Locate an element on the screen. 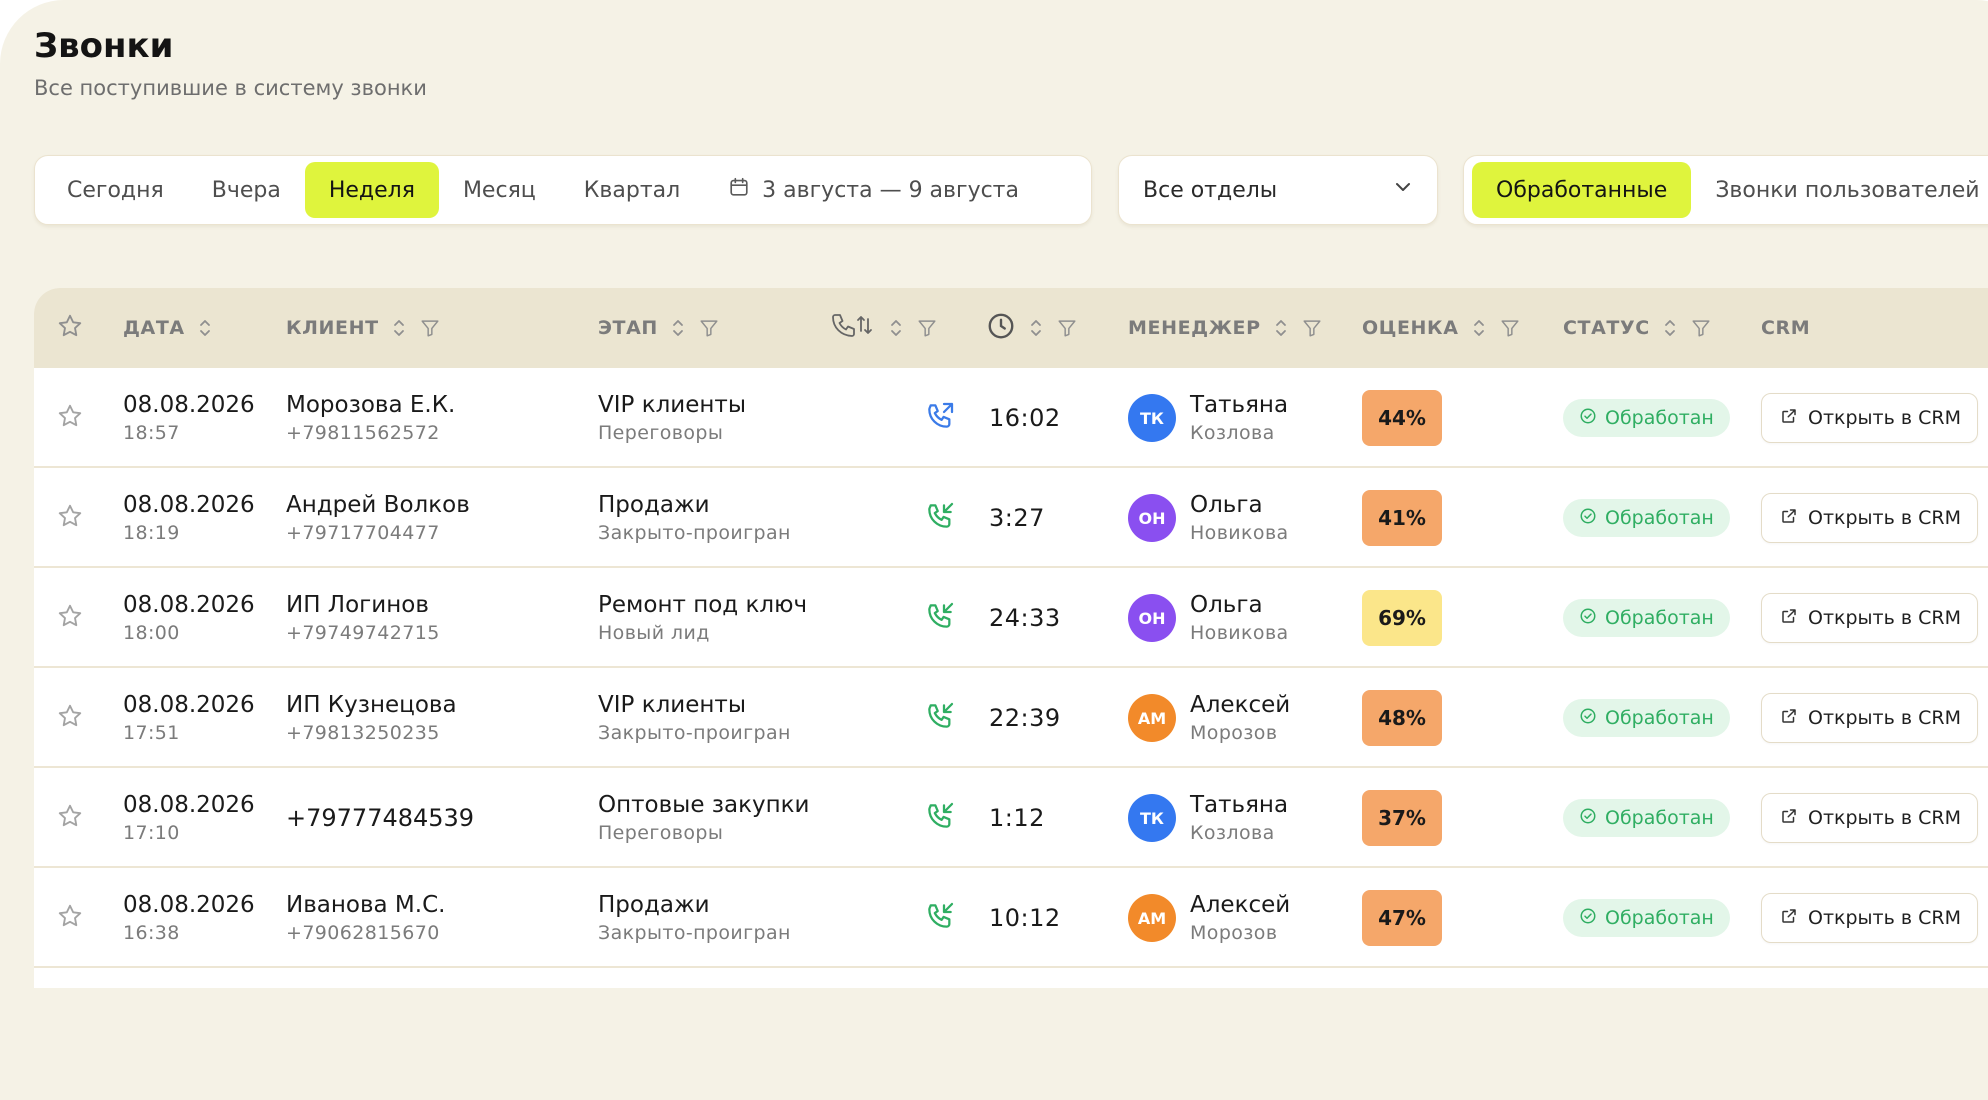 The width and height of the screenshot is (1988, 1100). tab-user-calls: Звонки пользователей is located at coordinates (1839, 190).